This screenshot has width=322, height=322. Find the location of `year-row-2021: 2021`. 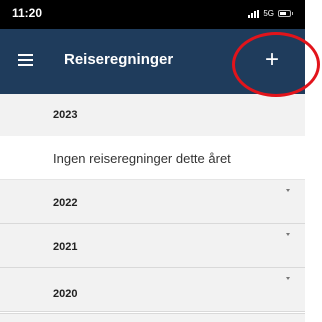

year-row-2021: 2021 is located at coordinates (152, 246).